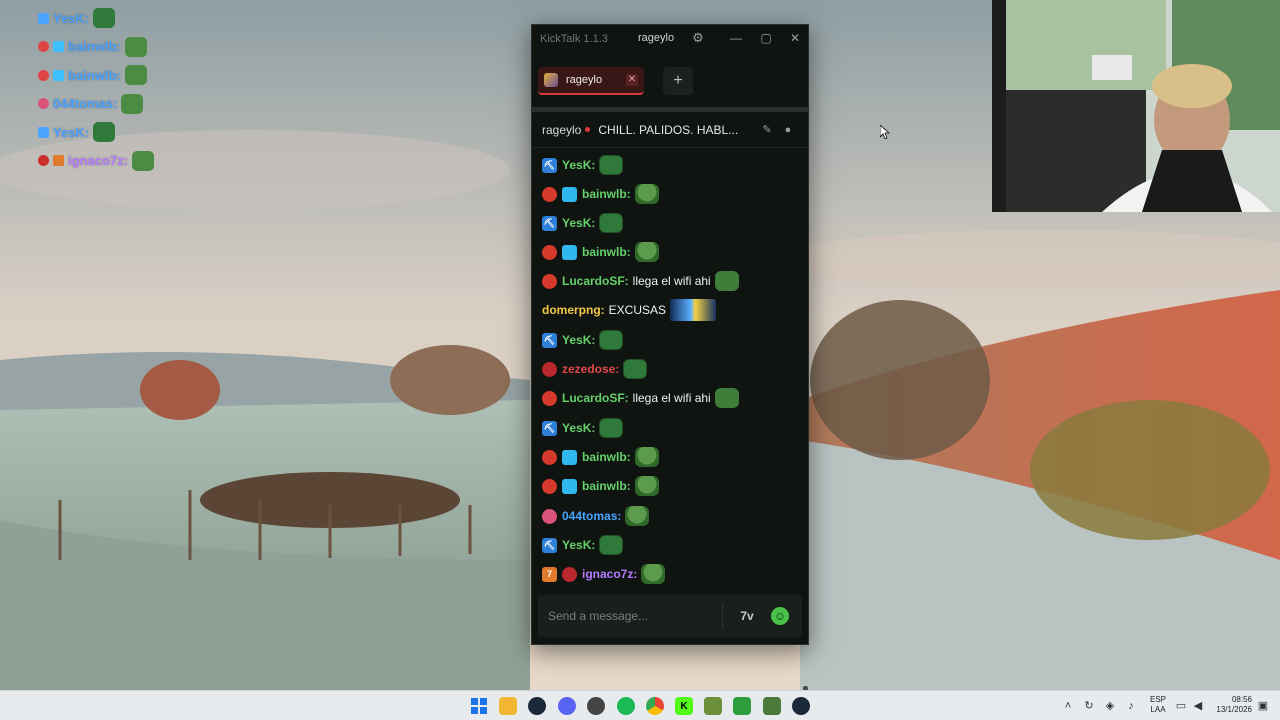 Image resolution: width=1280 pixels, height=720 pixels. I want to click on network-icon: ▭, so click(1181, 706).